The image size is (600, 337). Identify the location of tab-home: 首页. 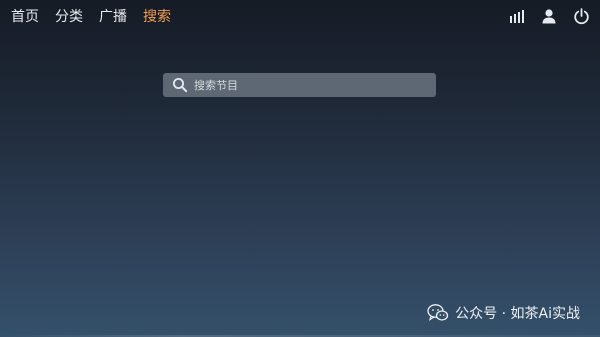
(25, 17).